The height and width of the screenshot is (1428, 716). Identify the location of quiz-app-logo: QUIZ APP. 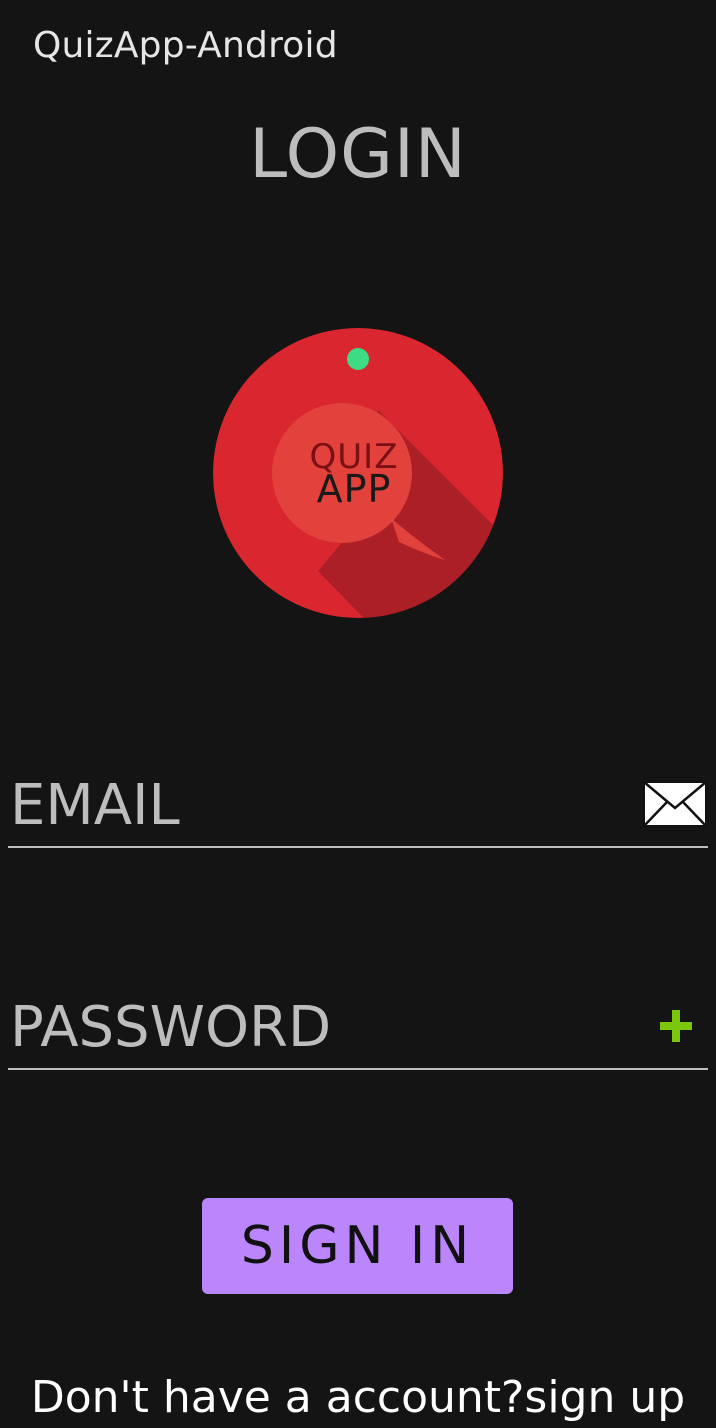
(358, 473).